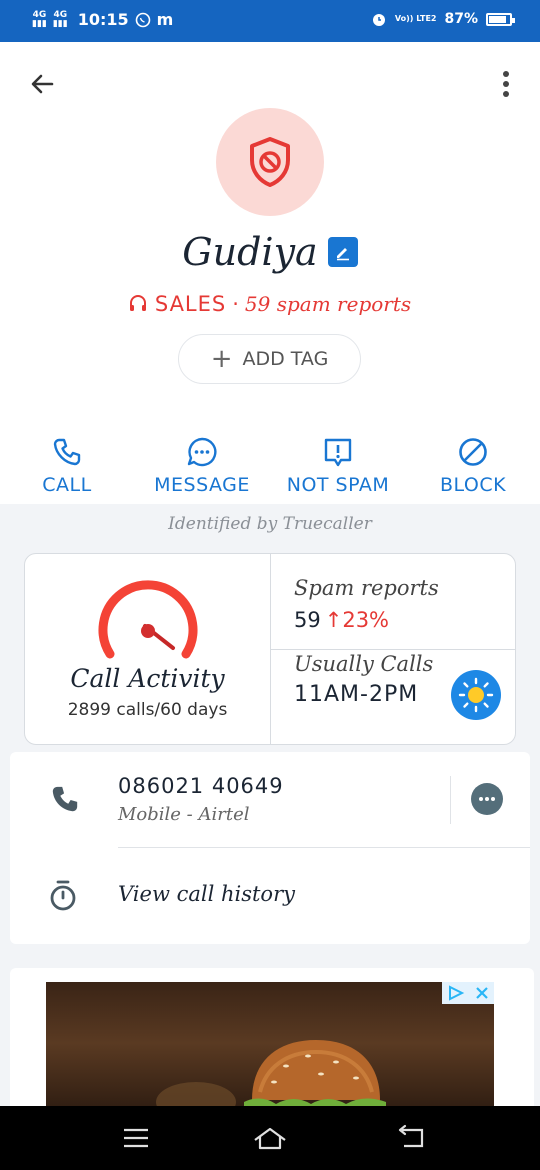 Image resolution: width=540 pixels, height=1170 pixels. I want to click on add-tag-button: + ADD TAG, so click(269, 359).